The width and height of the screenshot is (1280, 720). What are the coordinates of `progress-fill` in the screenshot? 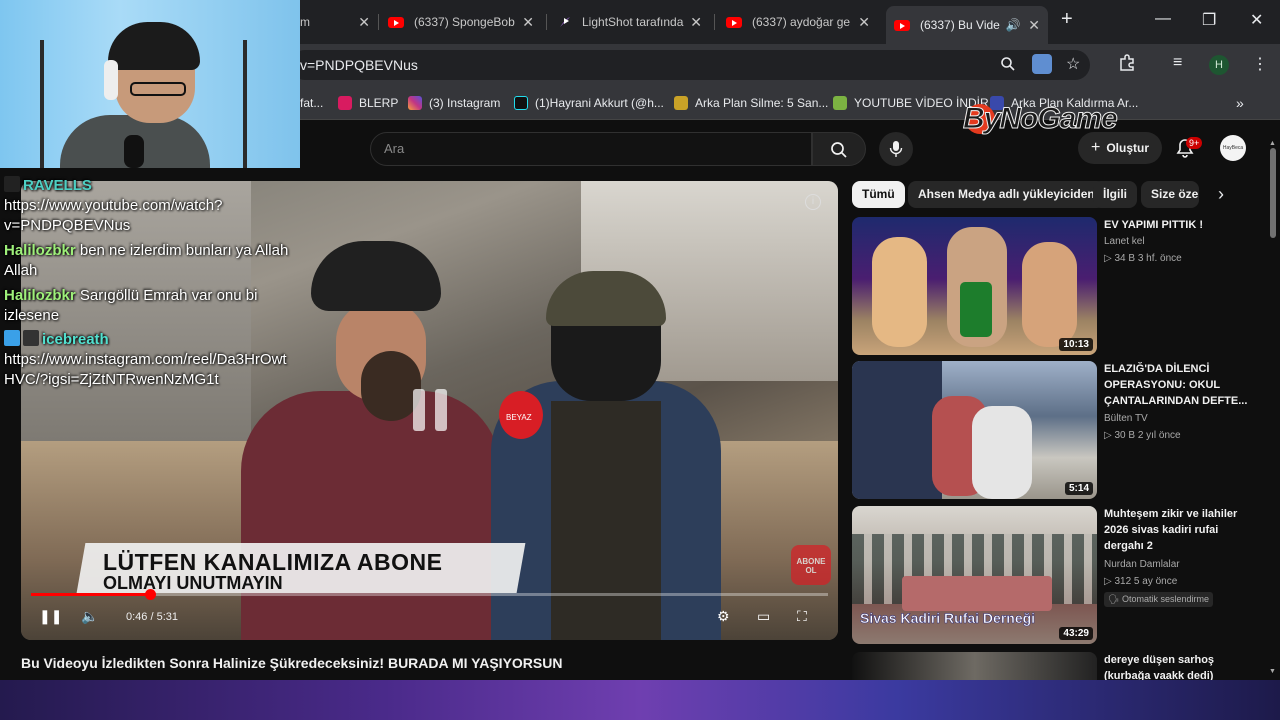 It's located at (90, 594).